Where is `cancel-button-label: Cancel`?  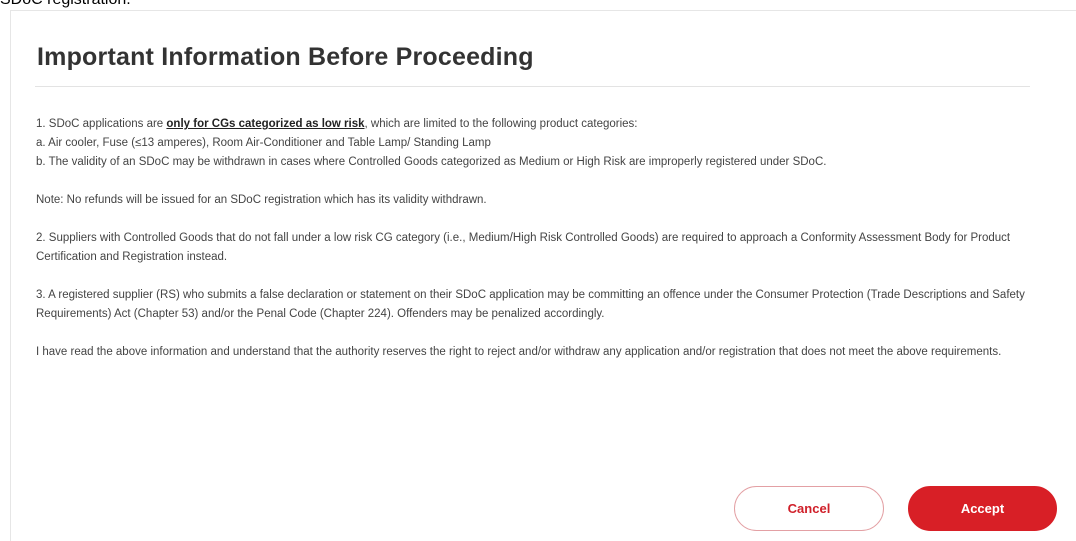 cancel-button-label: Cancel is located at coordinates (809, 508).